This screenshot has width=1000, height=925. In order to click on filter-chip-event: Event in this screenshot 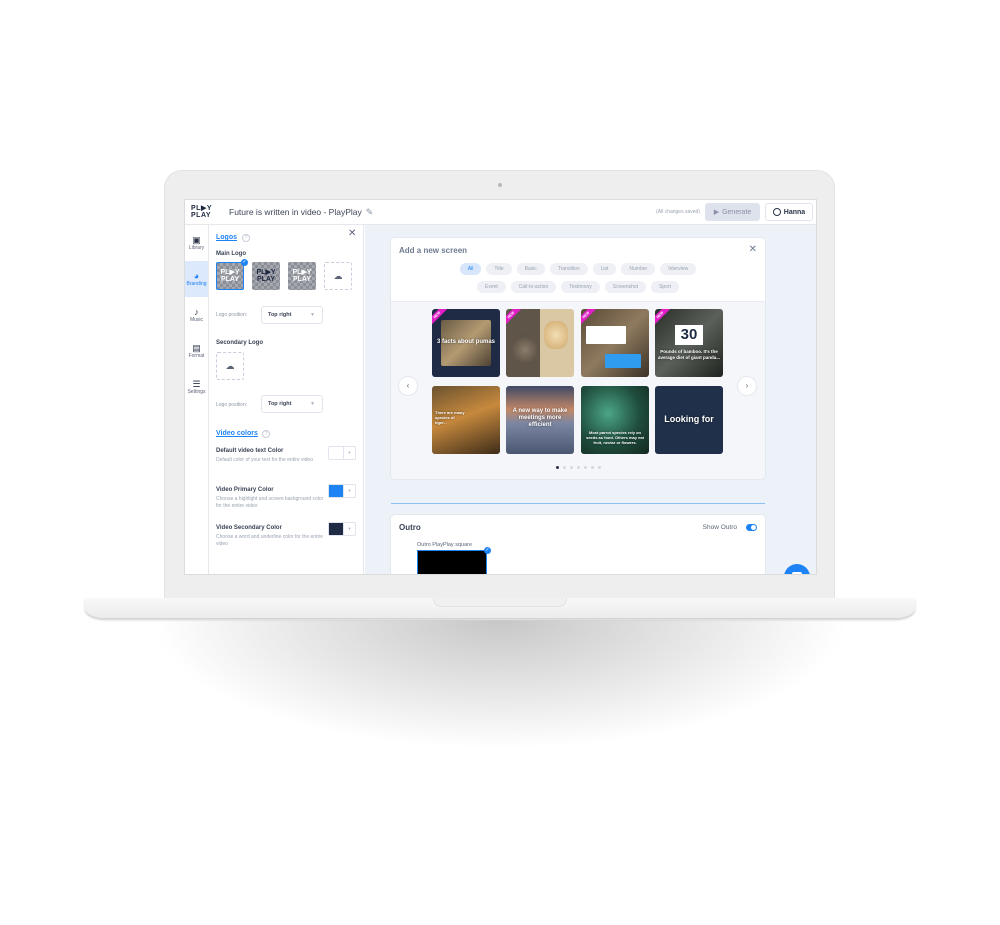, I will do `click(491, 287)`.